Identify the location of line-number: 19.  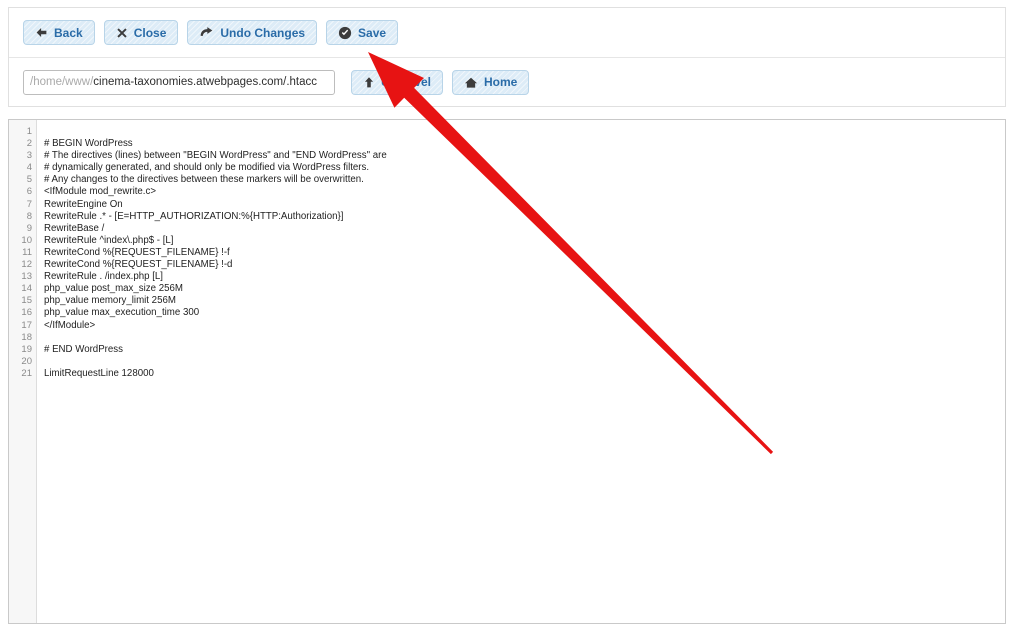
(26, 349).